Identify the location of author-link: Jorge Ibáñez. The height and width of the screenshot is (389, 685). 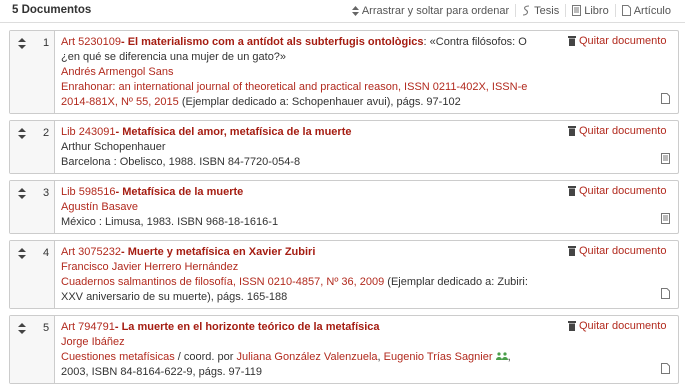
(93, 342).